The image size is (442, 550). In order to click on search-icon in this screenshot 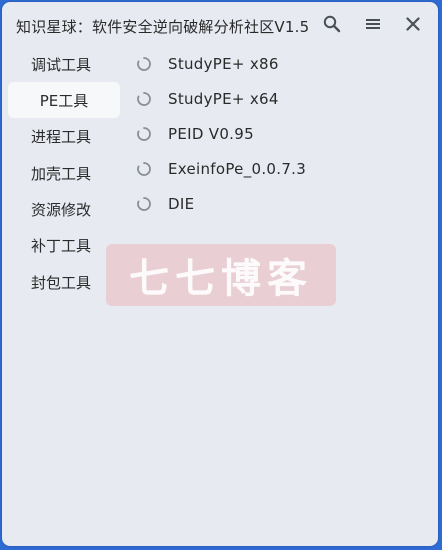, I will do `click(332, 24)`.